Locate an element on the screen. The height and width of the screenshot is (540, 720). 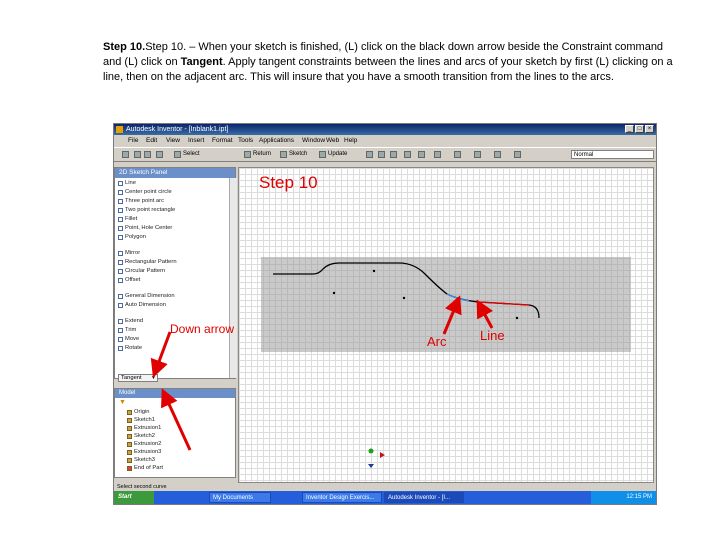
browser-pointer is located at coordinates (176, 419).